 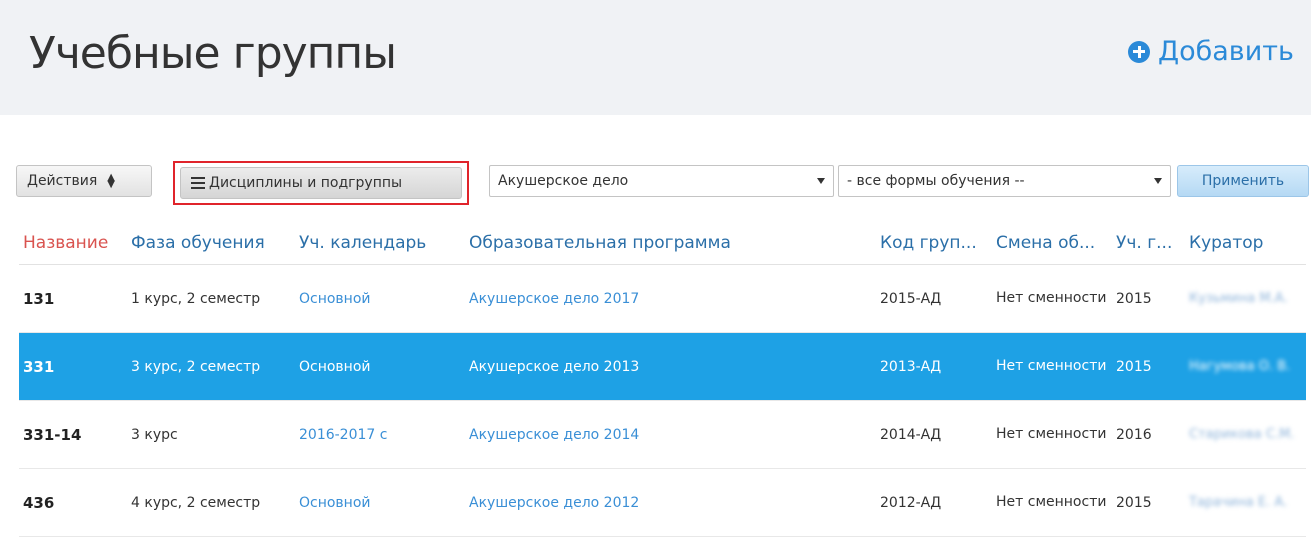 What do you see at coordinates (73, 502) in the screenshot?
I see `group-name: 436` at bounding box center [73, 502].